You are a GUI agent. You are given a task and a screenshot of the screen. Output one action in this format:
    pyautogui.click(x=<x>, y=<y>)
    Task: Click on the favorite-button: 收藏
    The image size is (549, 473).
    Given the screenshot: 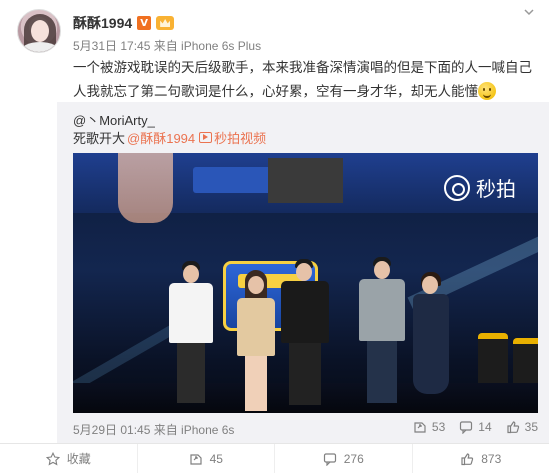 What is the action you would take?
    pyautogui.click(x=68, y=458)
    